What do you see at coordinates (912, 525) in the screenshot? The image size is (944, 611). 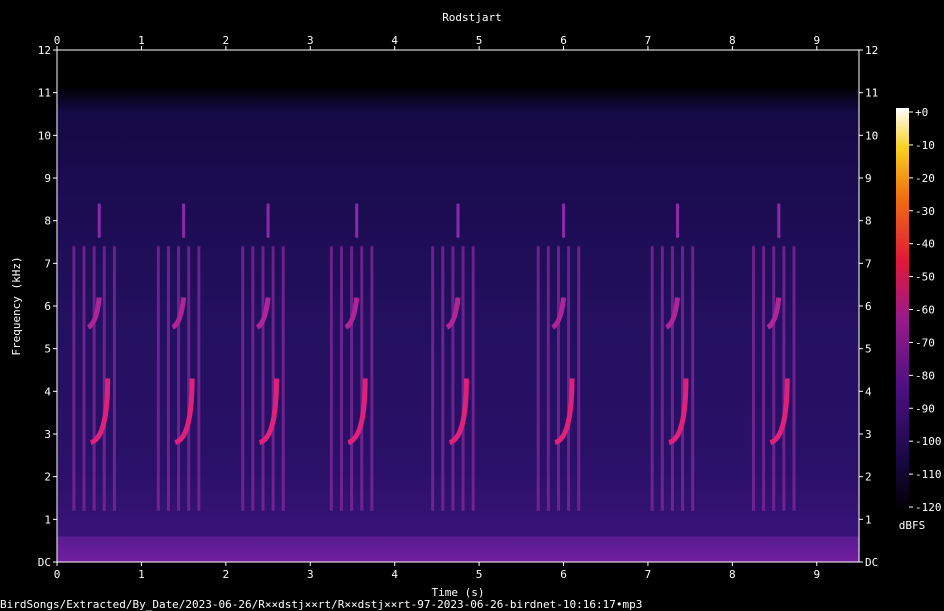 I see `colorbar-label: dBFS` at bounding box center [912, 525].